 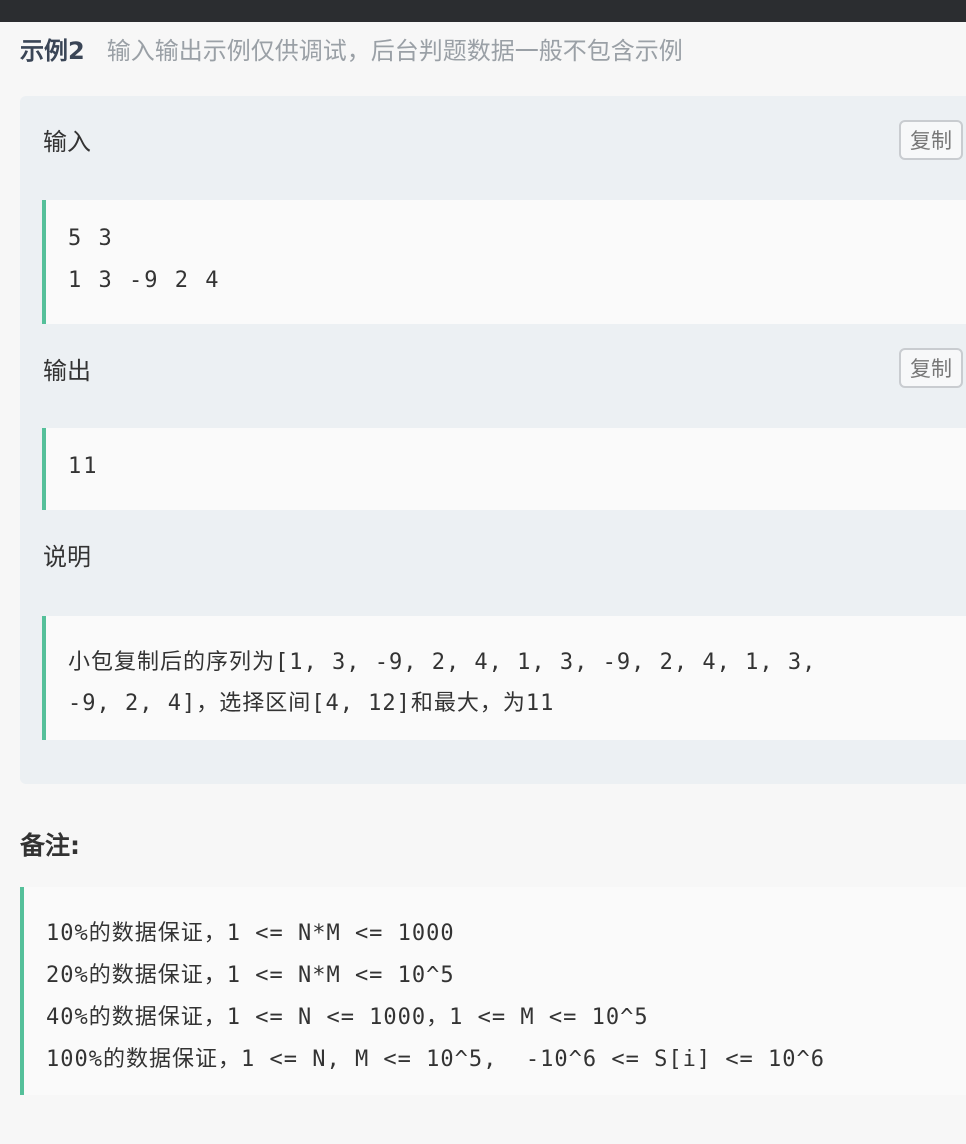 I want to click on top-bar, so click(x=483, y=11).